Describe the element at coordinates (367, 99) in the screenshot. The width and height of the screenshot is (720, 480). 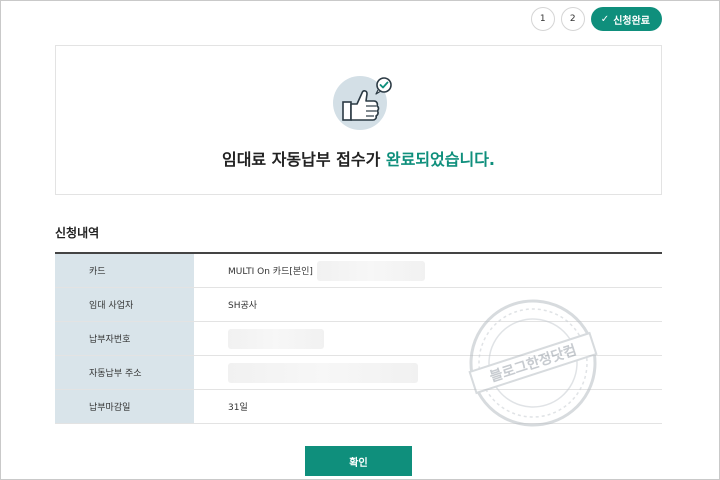
I see `thumbs-up-graphic` at that location.